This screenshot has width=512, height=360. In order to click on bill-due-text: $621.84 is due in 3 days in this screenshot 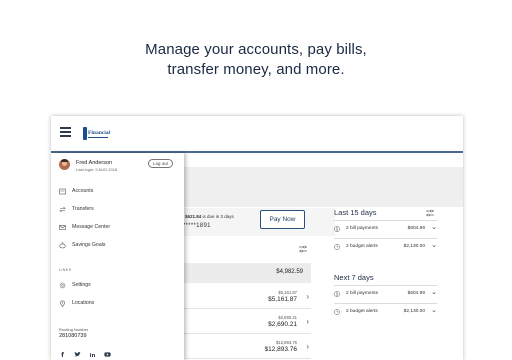, I will do `click(209, 216)`.